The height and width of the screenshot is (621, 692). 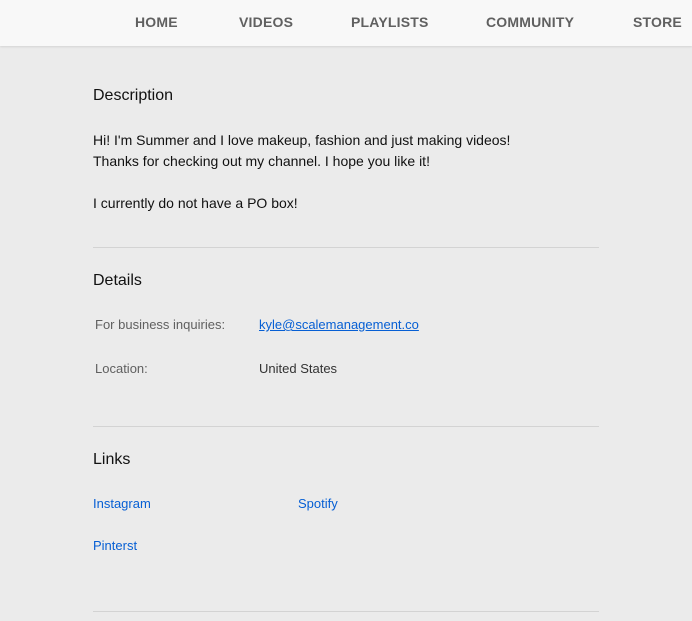 I want to click on business-email-link: kyle@scalemanagement.co, so click(x=339, y=324).